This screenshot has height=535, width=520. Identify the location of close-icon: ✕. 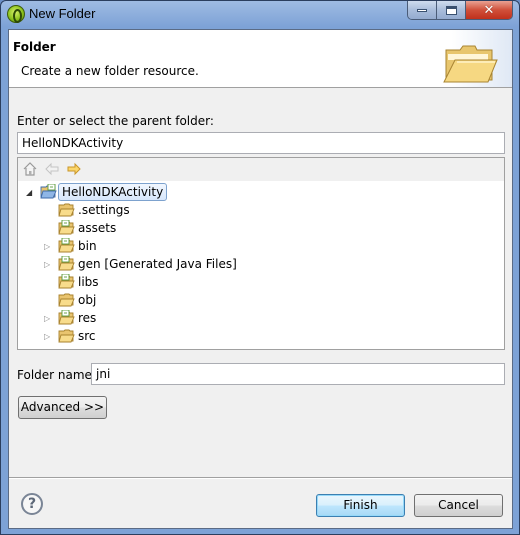
(489, 10).